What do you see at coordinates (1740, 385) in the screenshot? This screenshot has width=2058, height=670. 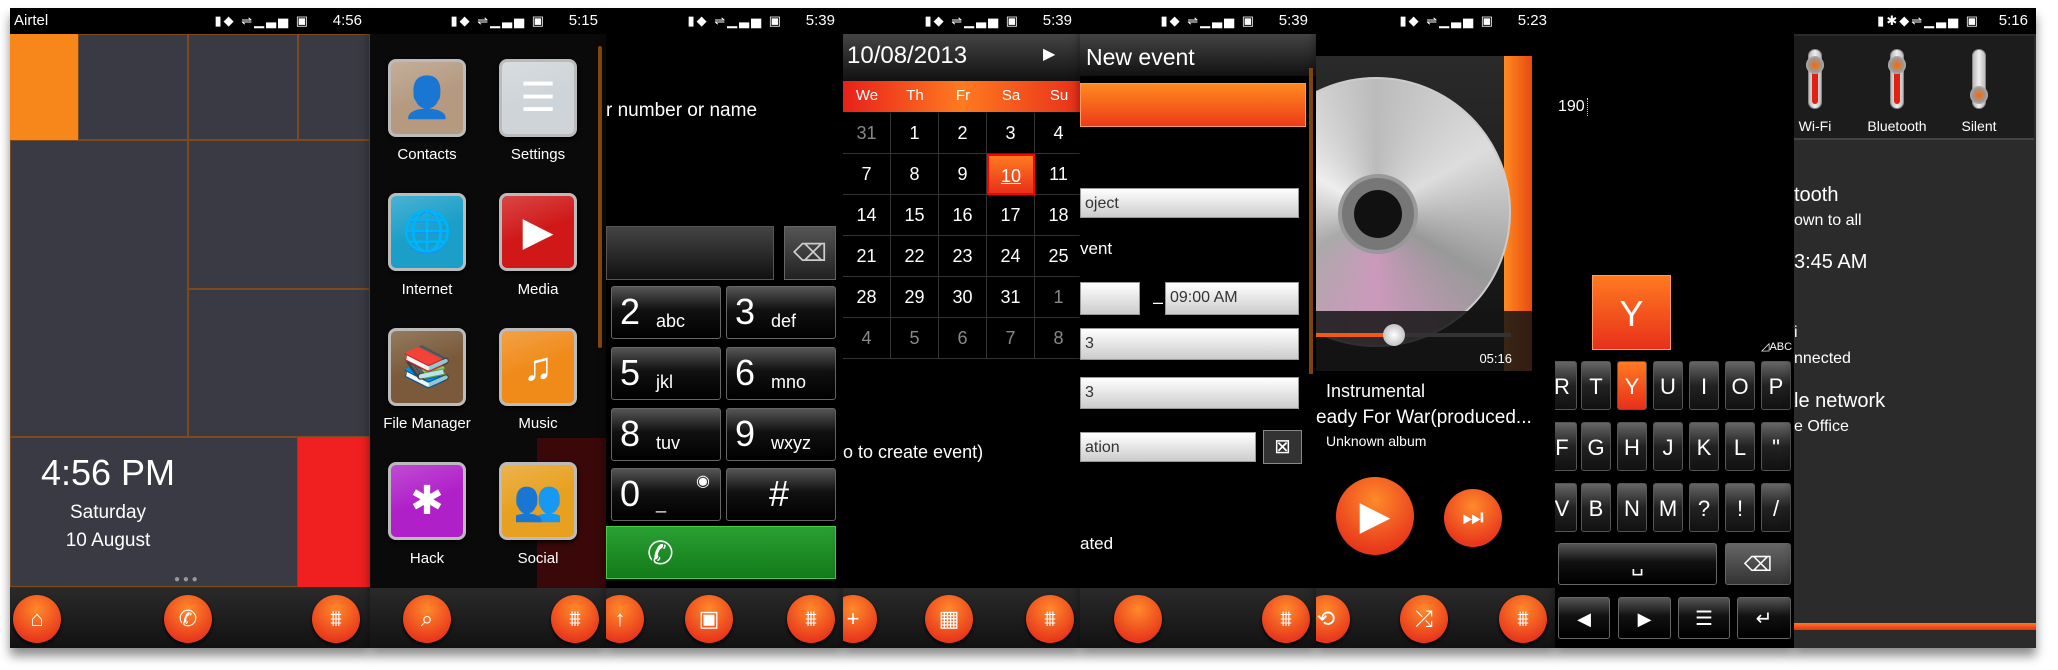 I see `key-O: O` at bounding box center [1740, 385].